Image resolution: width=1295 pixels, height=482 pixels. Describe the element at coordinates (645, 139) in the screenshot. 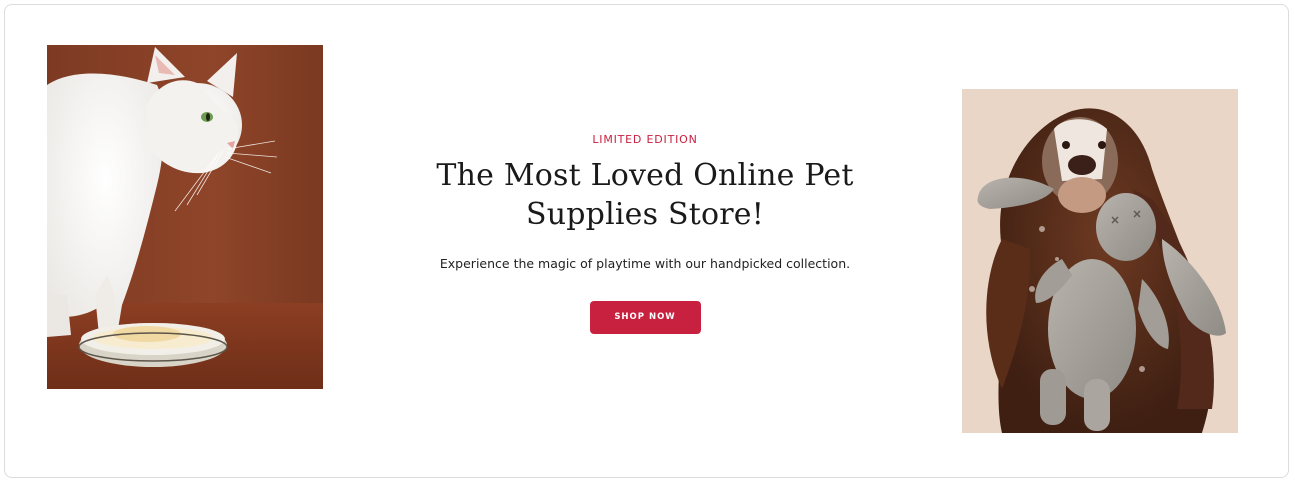

I see `eyebrow-label: LIMITED EDITION` at that location.